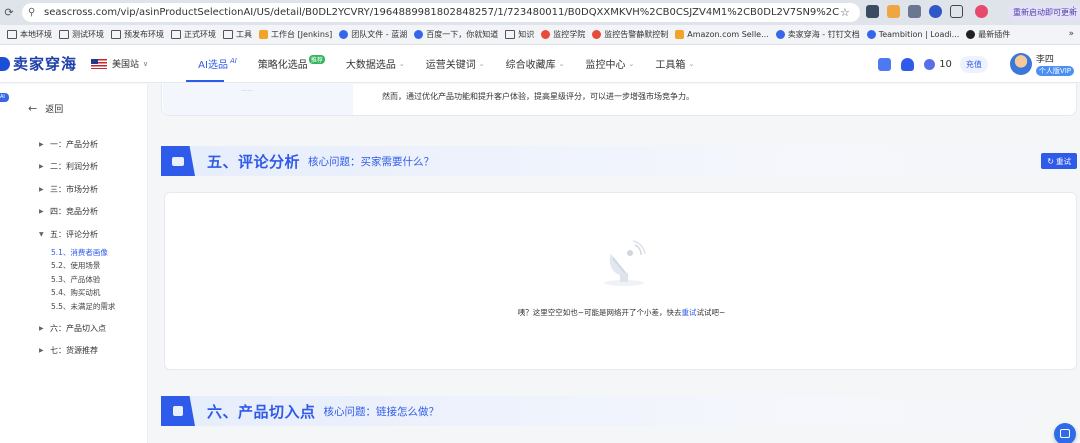 The width and height of the screenshot is (1080, 443). I want to click on sidebar-tag: AI, so click(4, 97).